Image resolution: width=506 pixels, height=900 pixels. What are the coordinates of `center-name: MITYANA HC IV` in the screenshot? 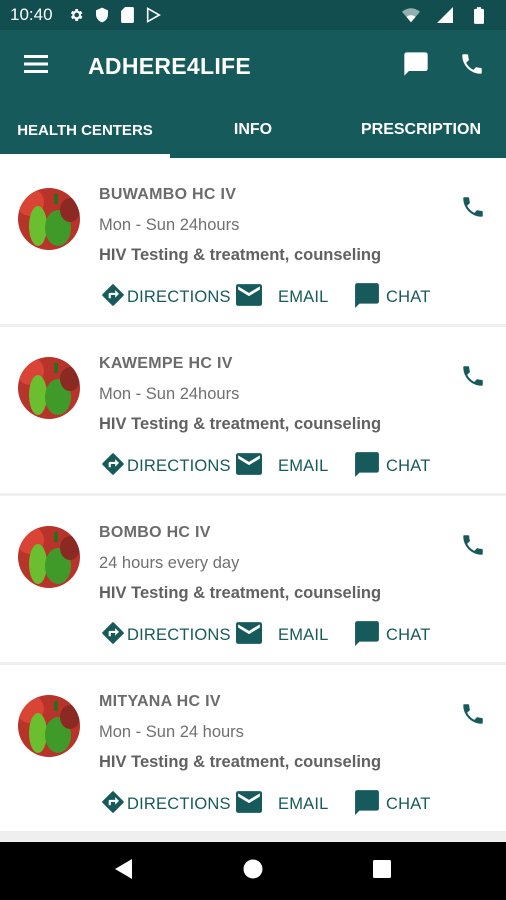 It's located at (160, 701).